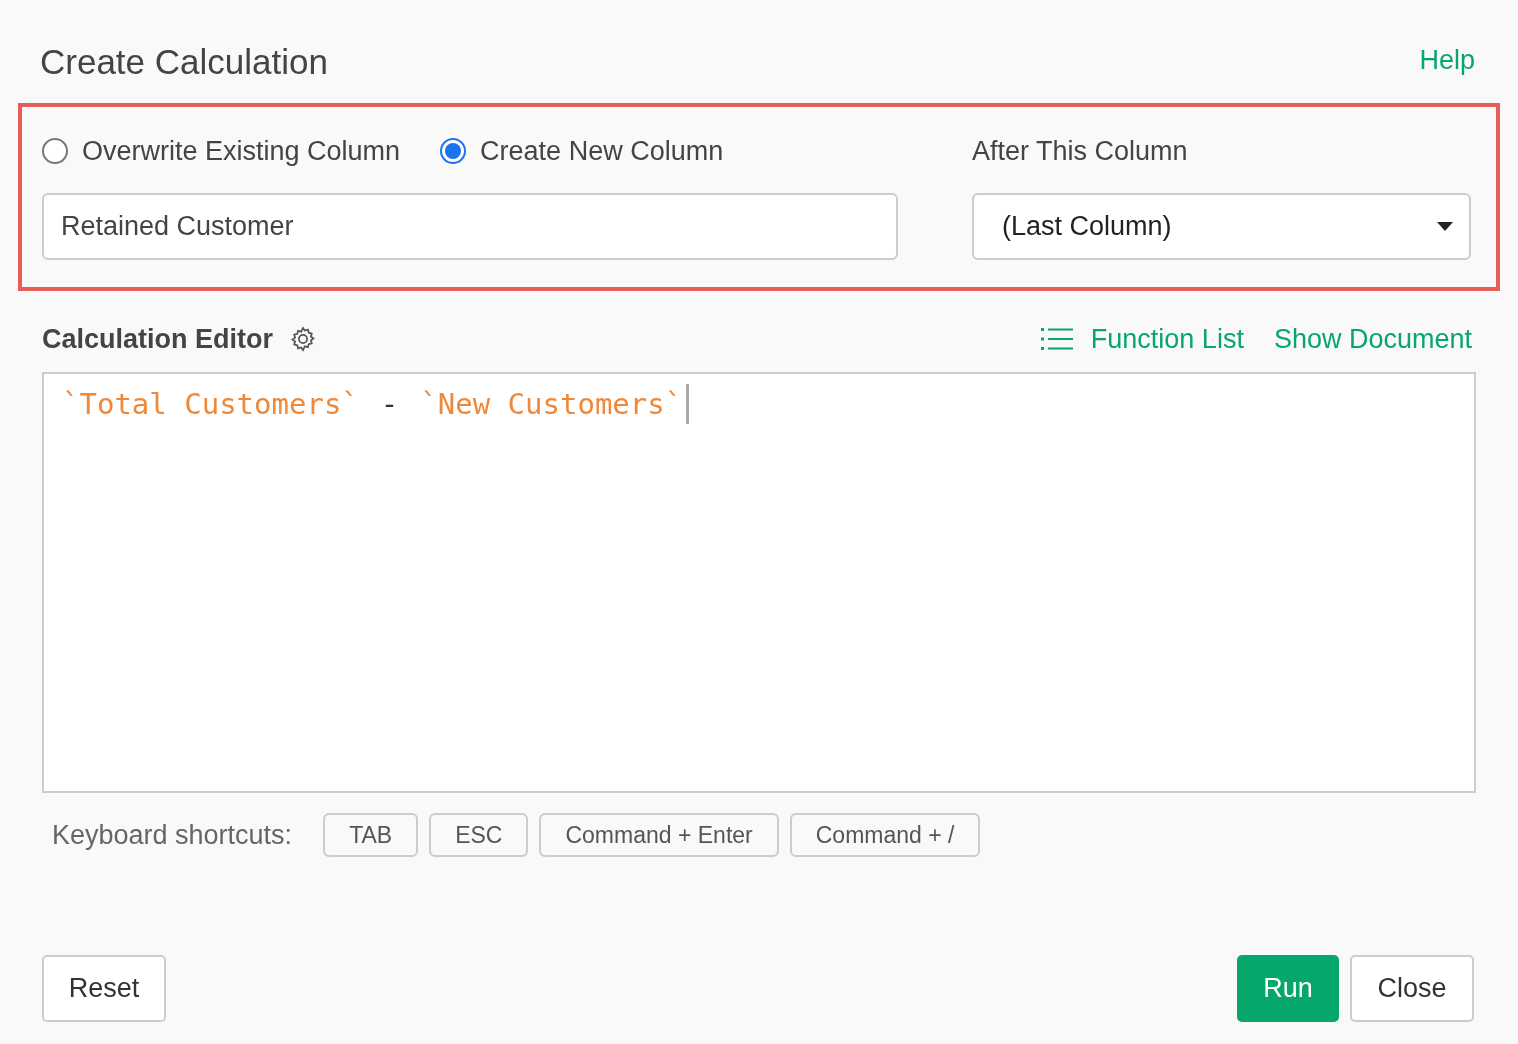  What do you see at coordinates (389, 404) in the screenshot?
I see `code-operator: -` at bounding box center [389, 404].